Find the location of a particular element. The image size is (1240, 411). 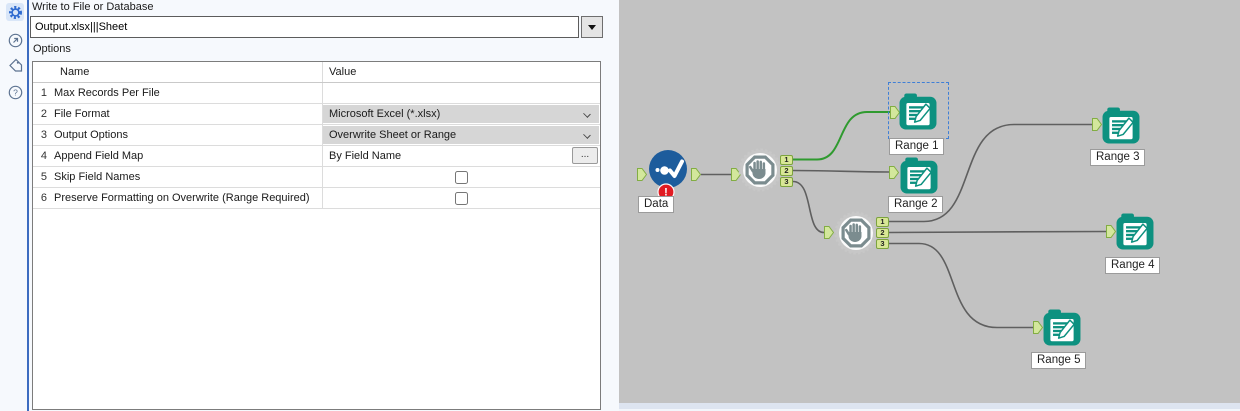

tag-icon-glyph is located at coordinates (15, 65).